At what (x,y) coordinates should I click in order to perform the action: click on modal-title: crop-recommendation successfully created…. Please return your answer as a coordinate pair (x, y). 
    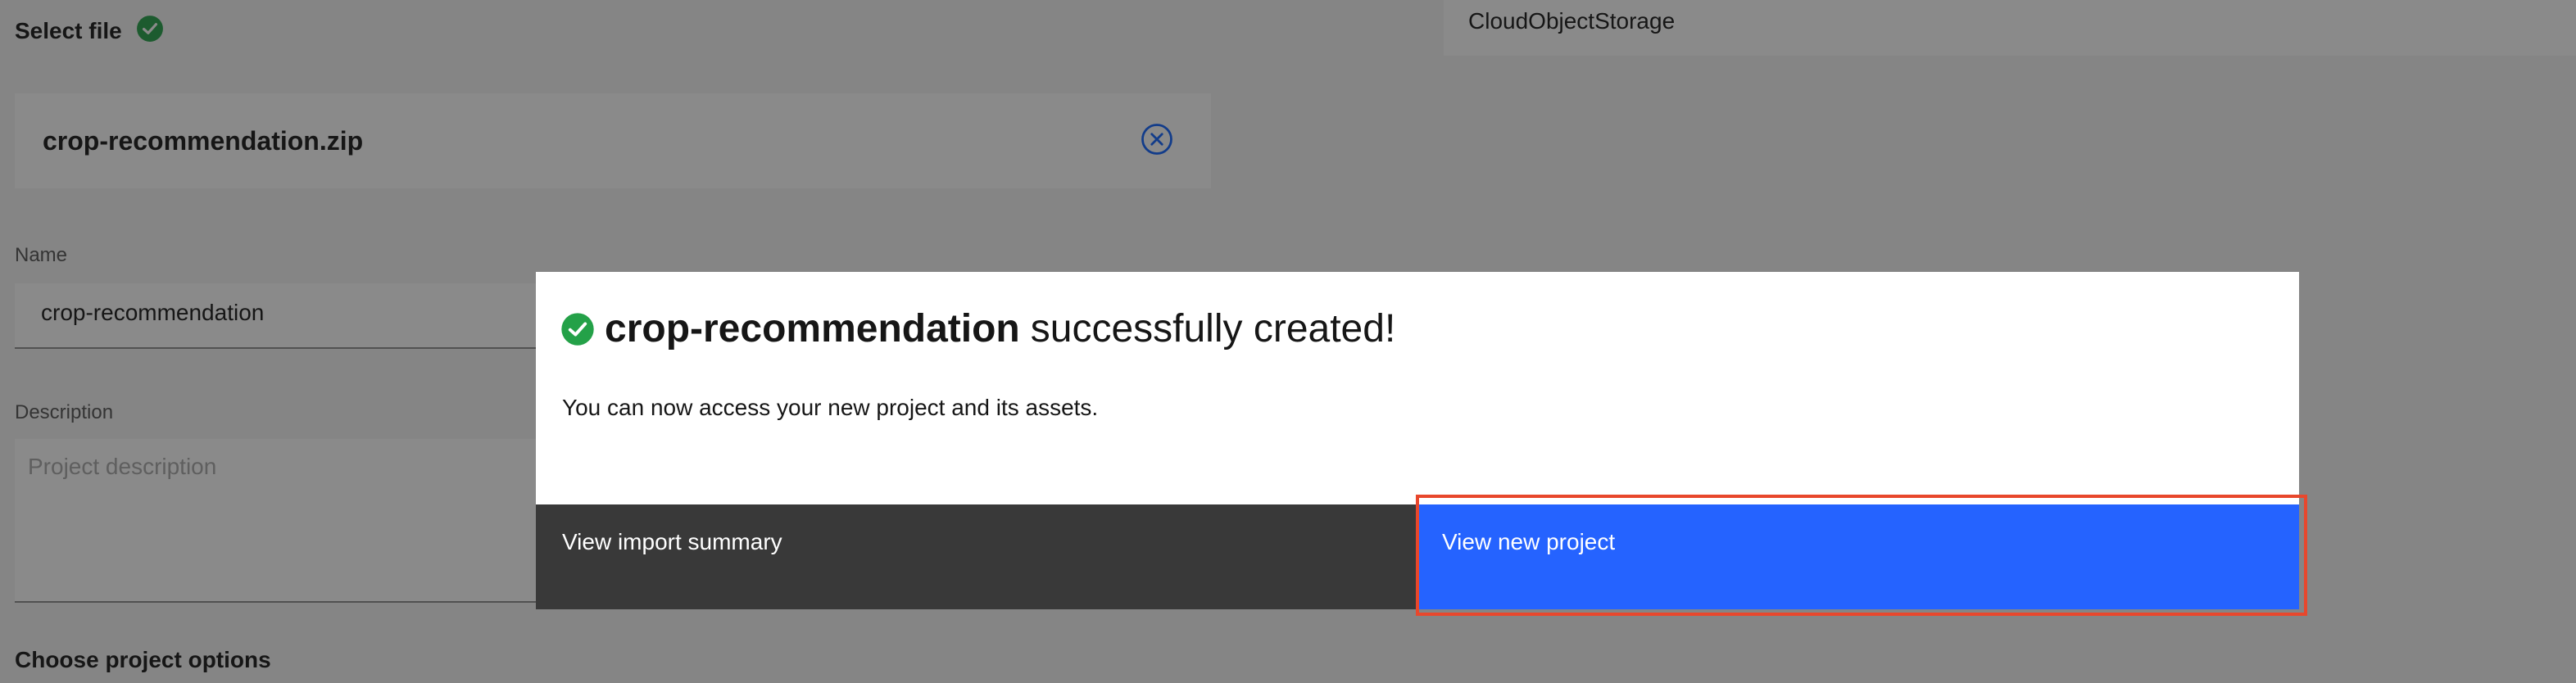
    Looking at the image, I should click on (977, 329).